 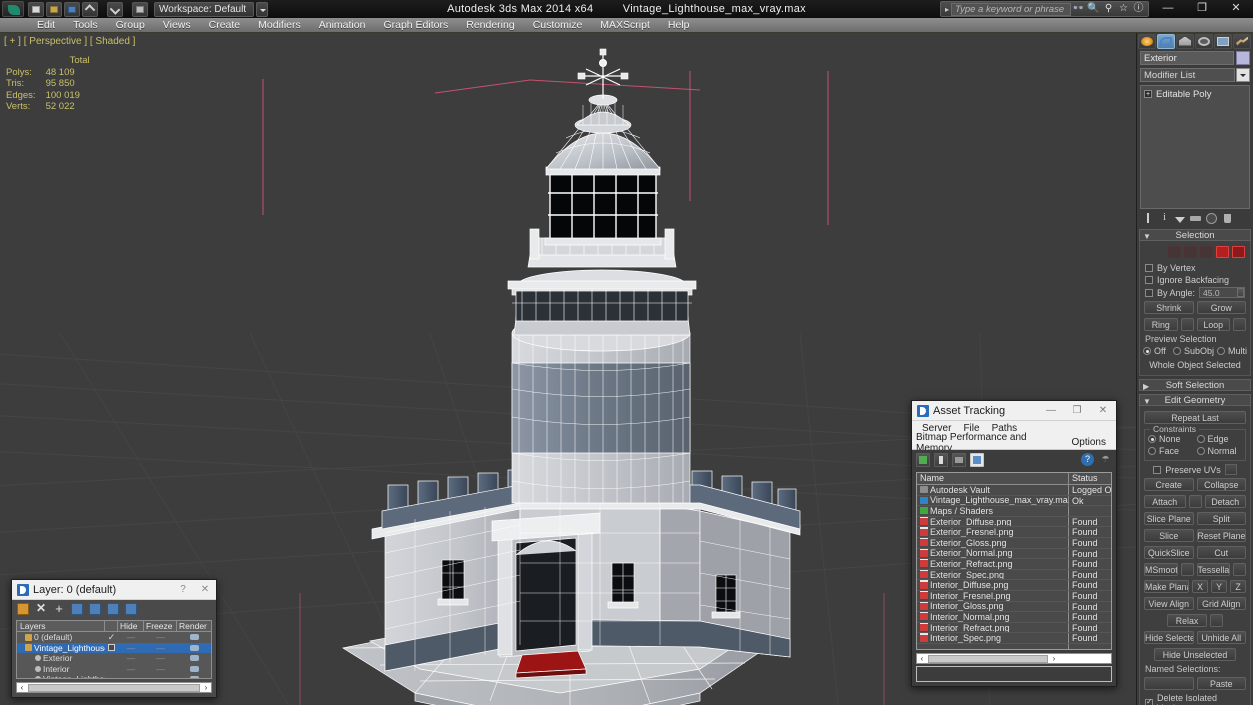 I want to click on constraint-face-option: Face, so click(x=1171, y=451).